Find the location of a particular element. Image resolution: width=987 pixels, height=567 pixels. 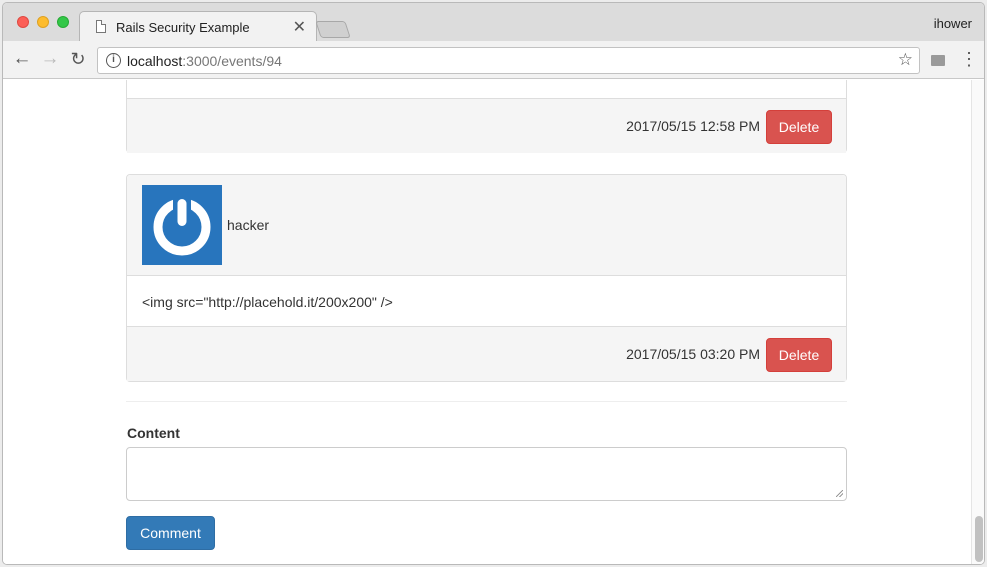

resize-handle-icon is located at coordinates (839, 493).